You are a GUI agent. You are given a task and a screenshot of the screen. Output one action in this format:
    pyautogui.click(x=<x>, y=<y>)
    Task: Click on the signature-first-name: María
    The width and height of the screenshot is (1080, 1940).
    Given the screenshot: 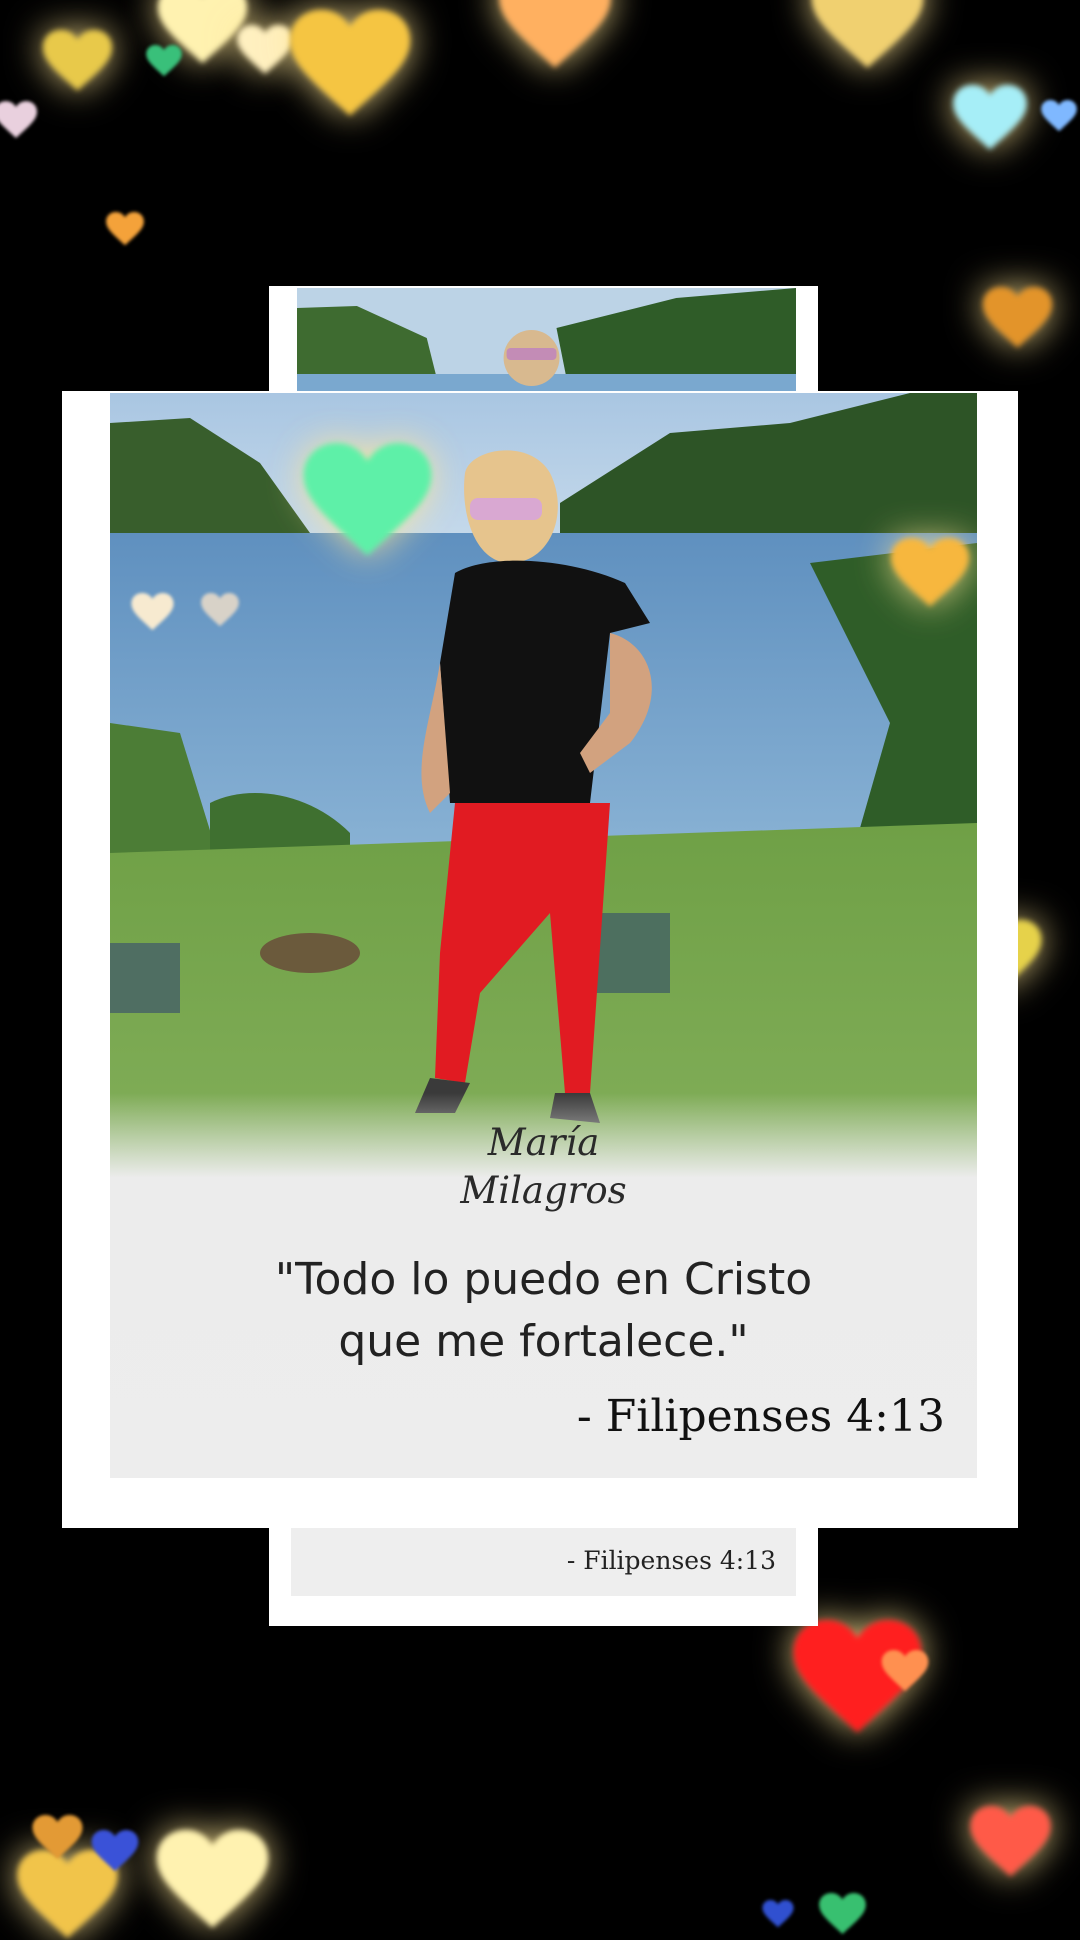 What is the action you would take?
    pyautogui.click(x=543, y=1142)
    